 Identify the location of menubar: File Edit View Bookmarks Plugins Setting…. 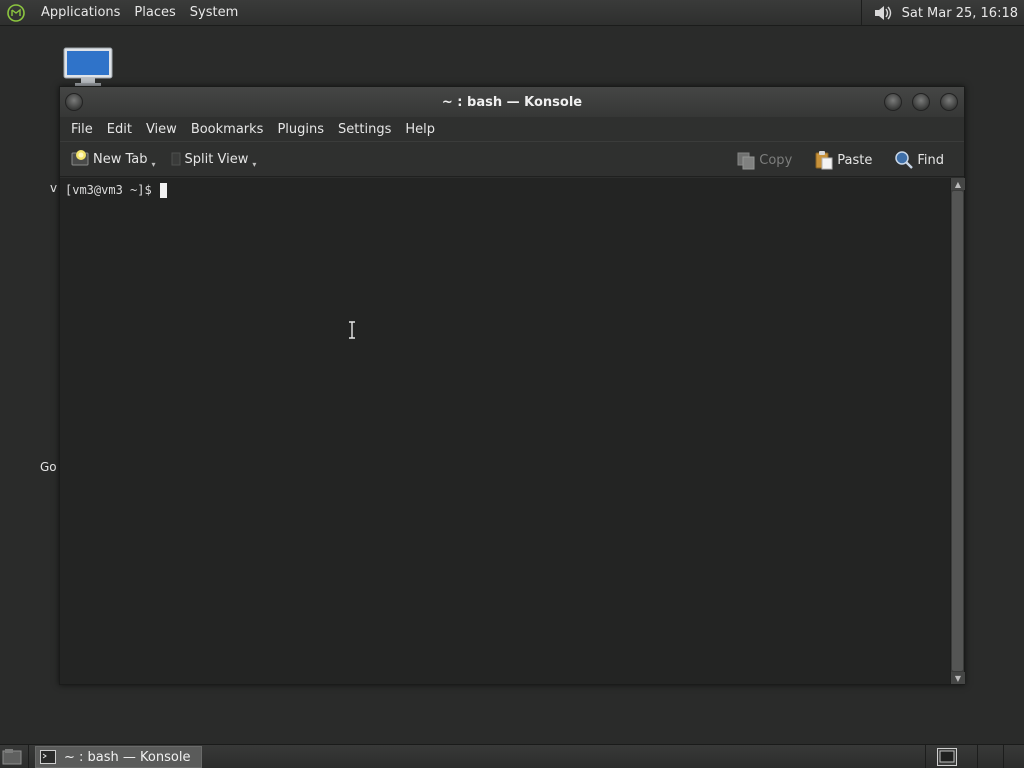
(512, 129).